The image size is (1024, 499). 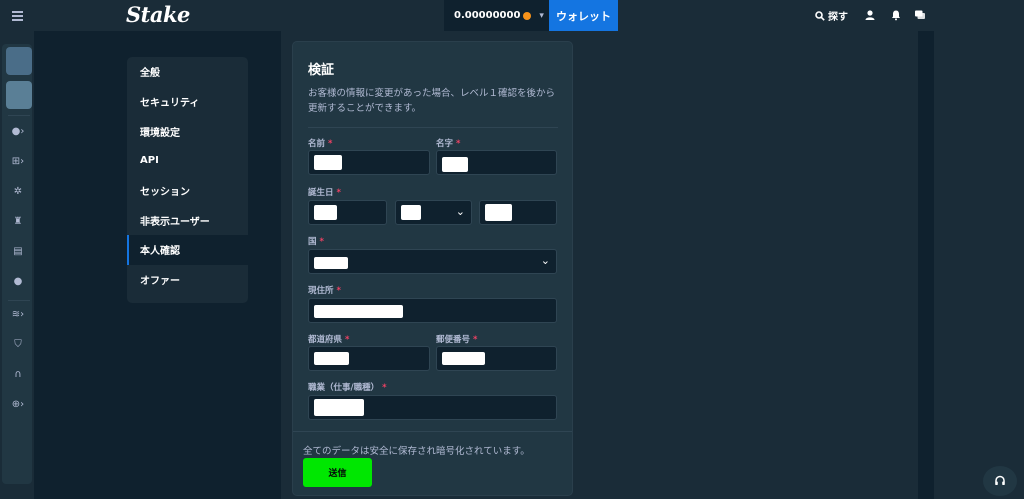 What do you see at coordinates (18, 131) in the screenshot?
I see `profile-icon: ●›` at bounding box center [18, 131].